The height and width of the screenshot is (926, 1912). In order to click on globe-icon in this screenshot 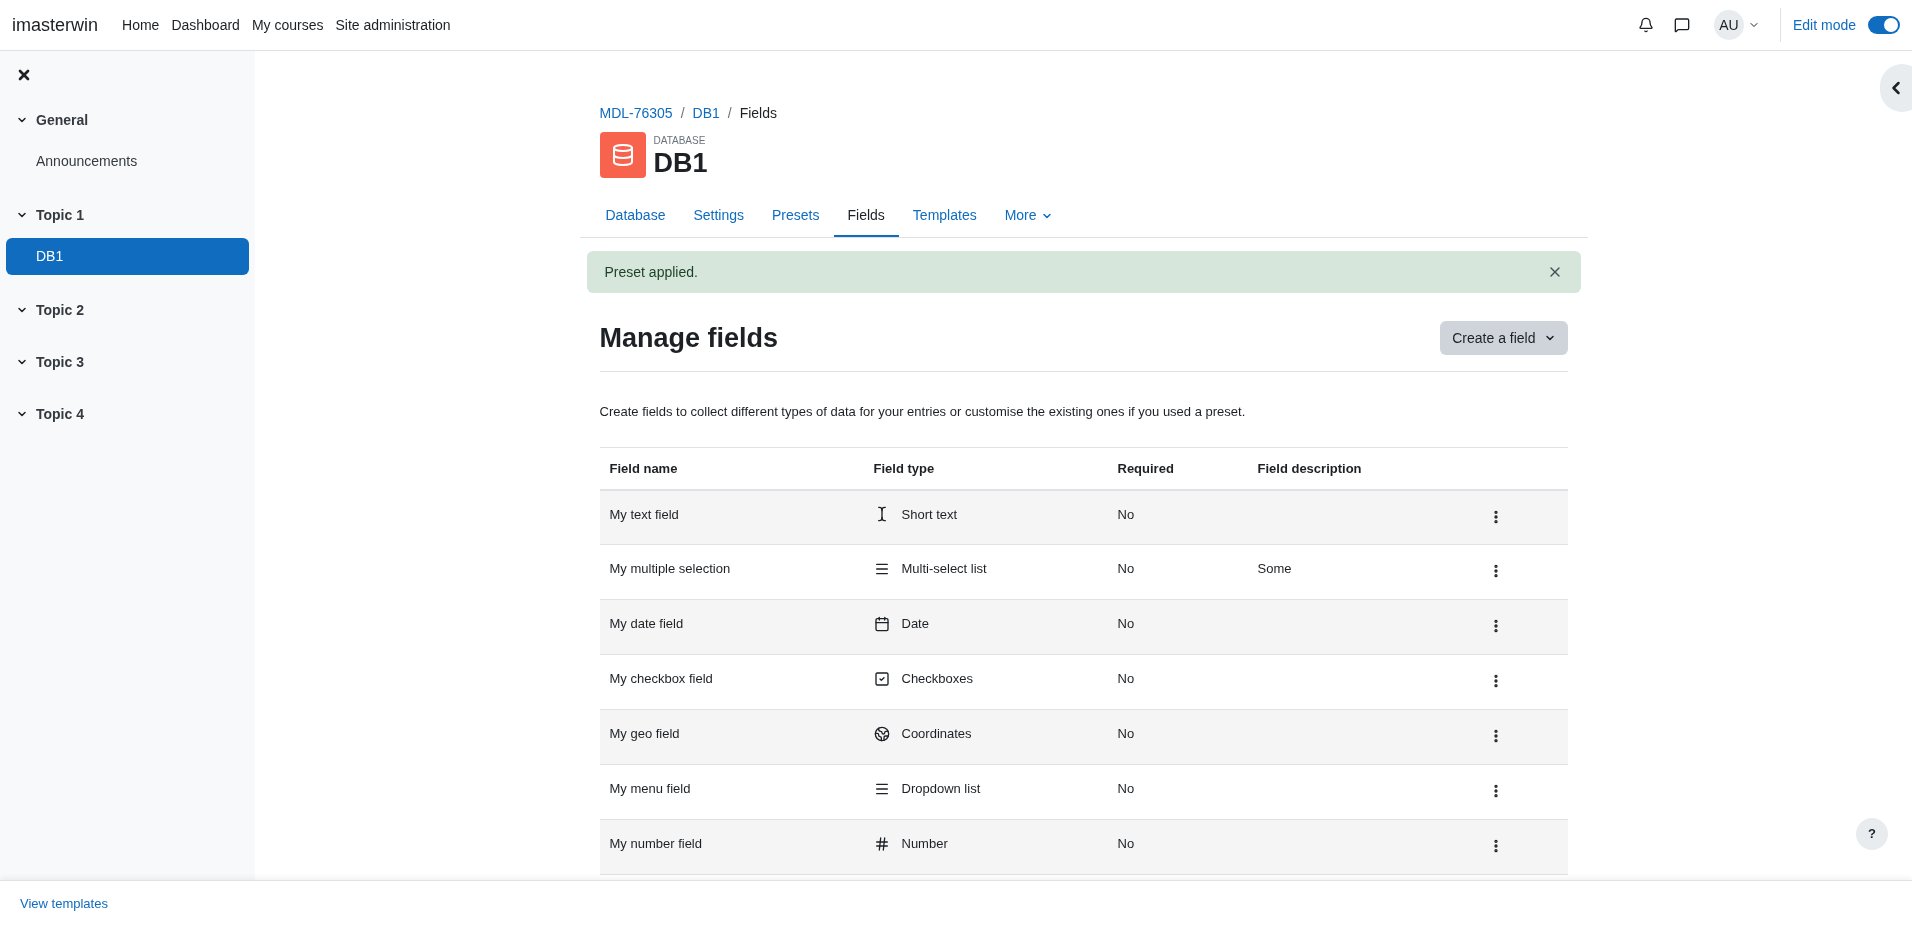, I will do `click(881, 733)`.